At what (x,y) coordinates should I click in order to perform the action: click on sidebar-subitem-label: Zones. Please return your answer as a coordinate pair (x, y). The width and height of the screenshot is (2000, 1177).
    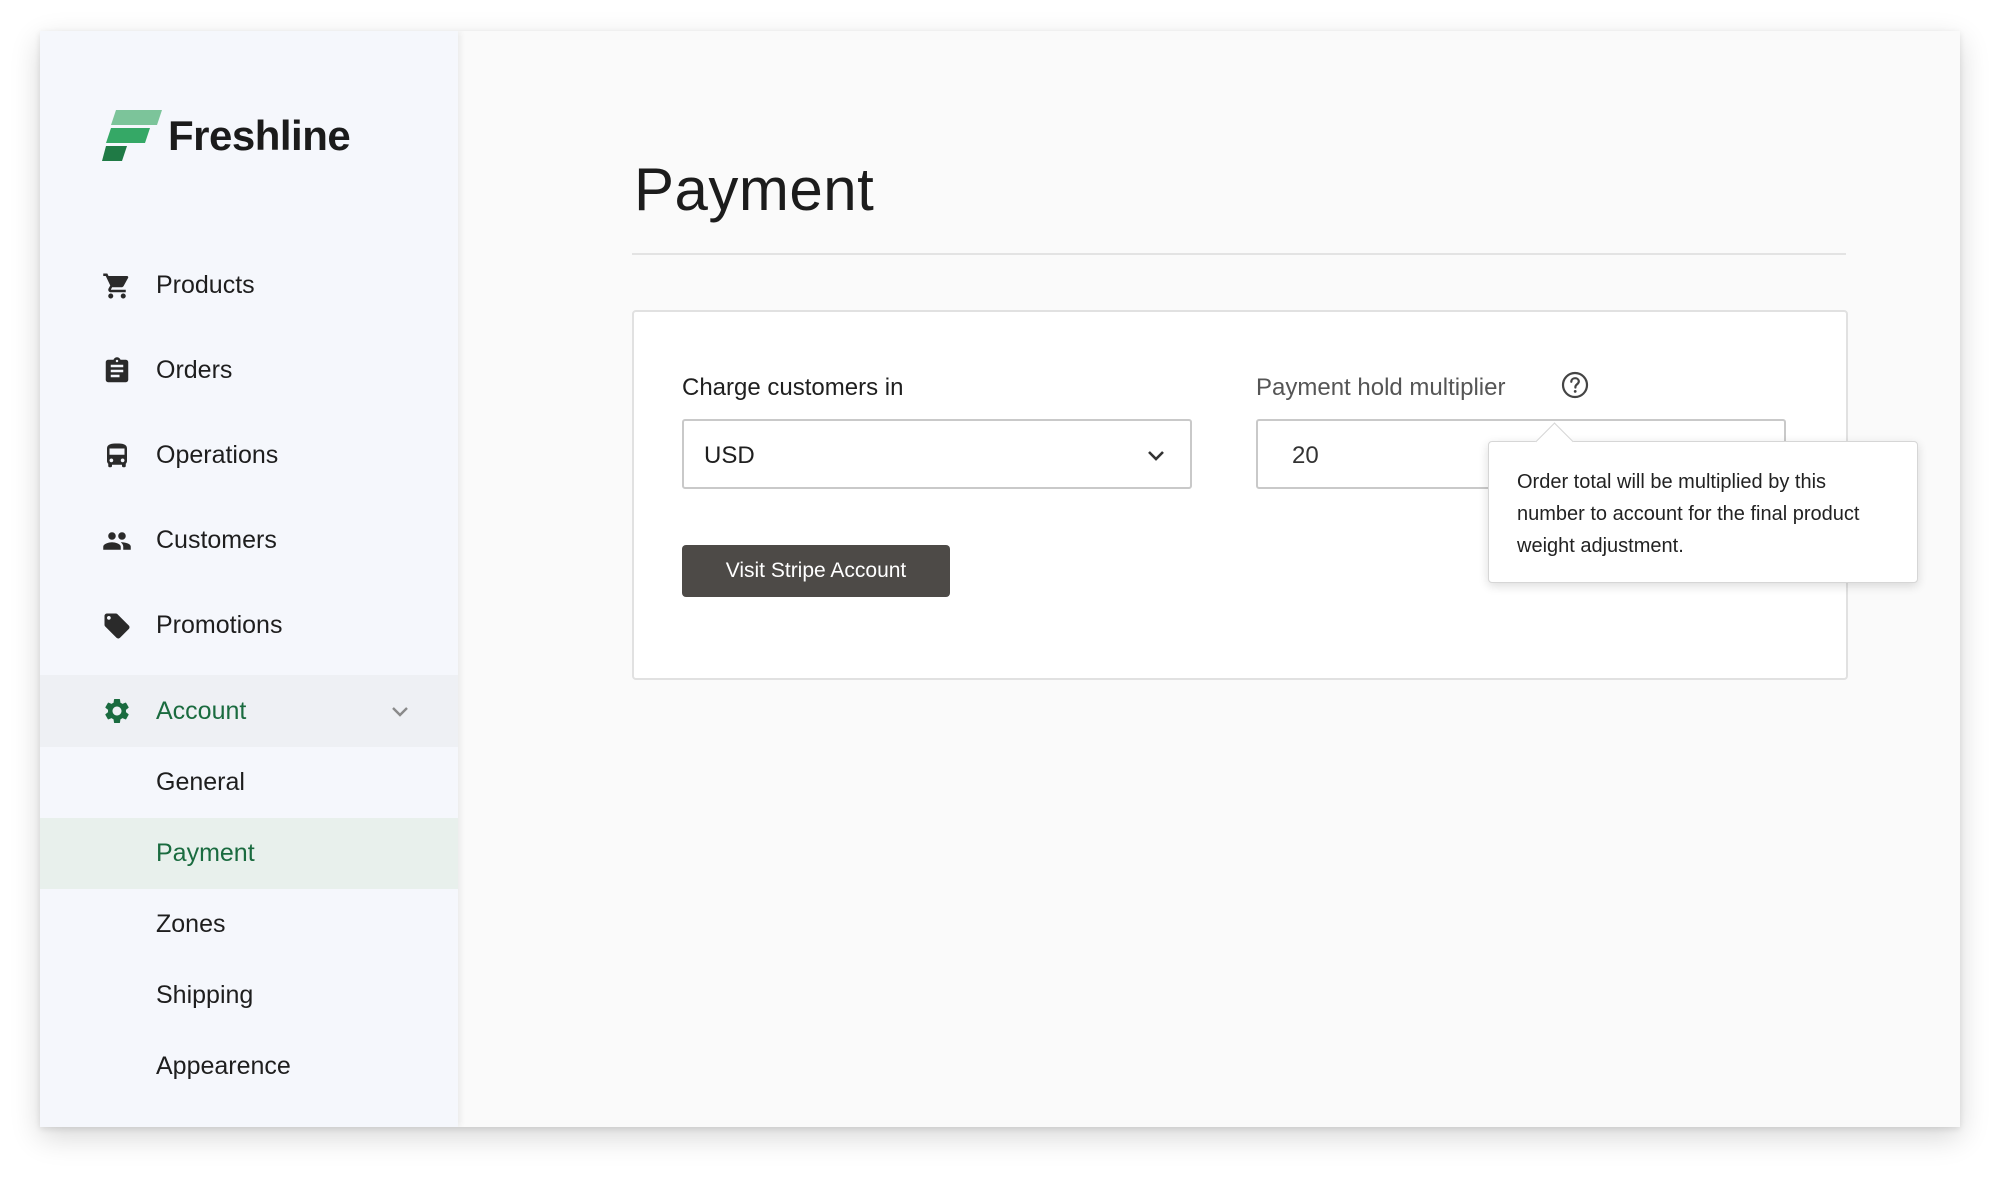
    Looking at the image, I should click on (191, 924).